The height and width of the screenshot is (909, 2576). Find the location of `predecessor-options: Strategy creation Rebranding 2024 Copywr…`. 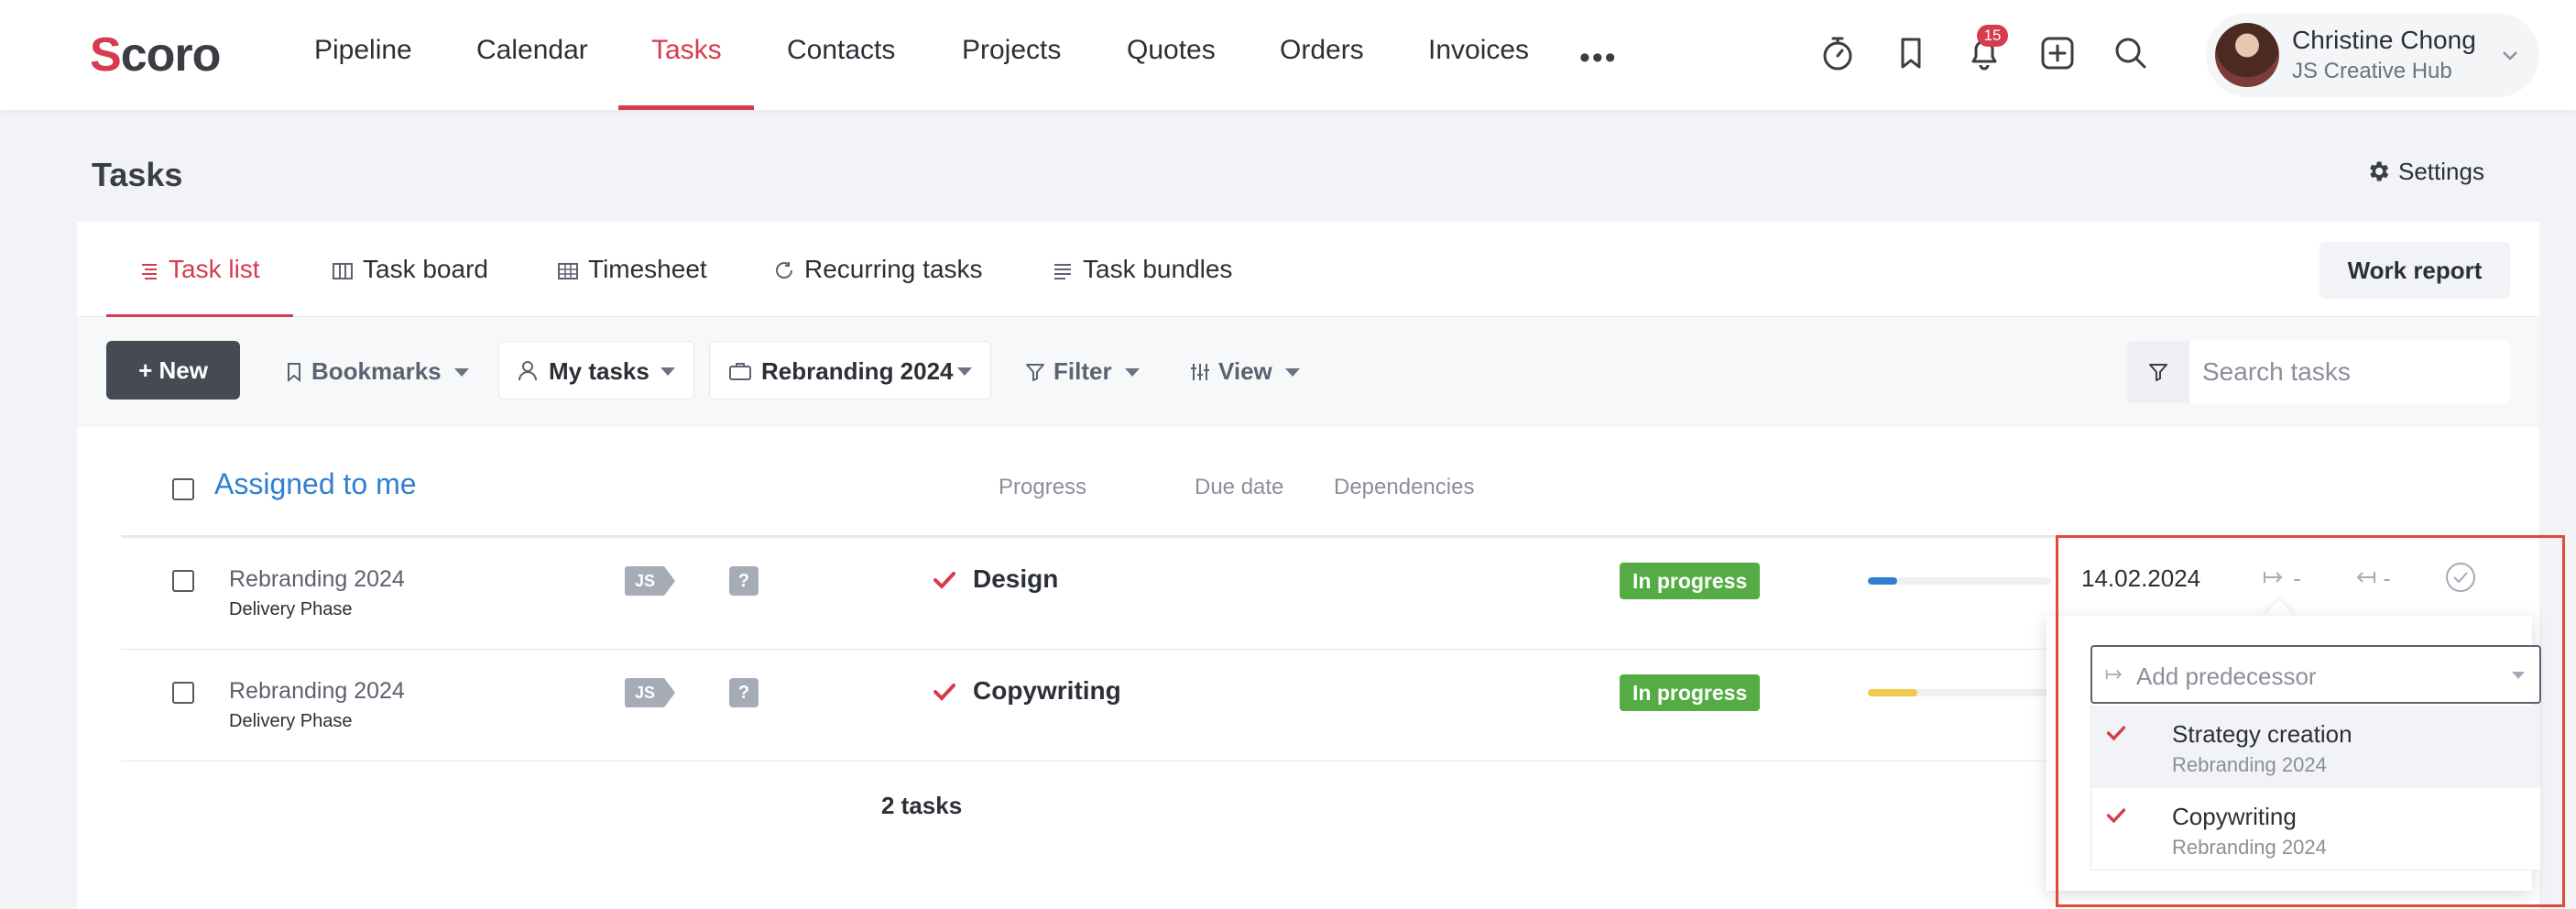

predecessor-options: Strategy creation Rebranding 2024 Copywr… is located at coordinates (2316, 789).